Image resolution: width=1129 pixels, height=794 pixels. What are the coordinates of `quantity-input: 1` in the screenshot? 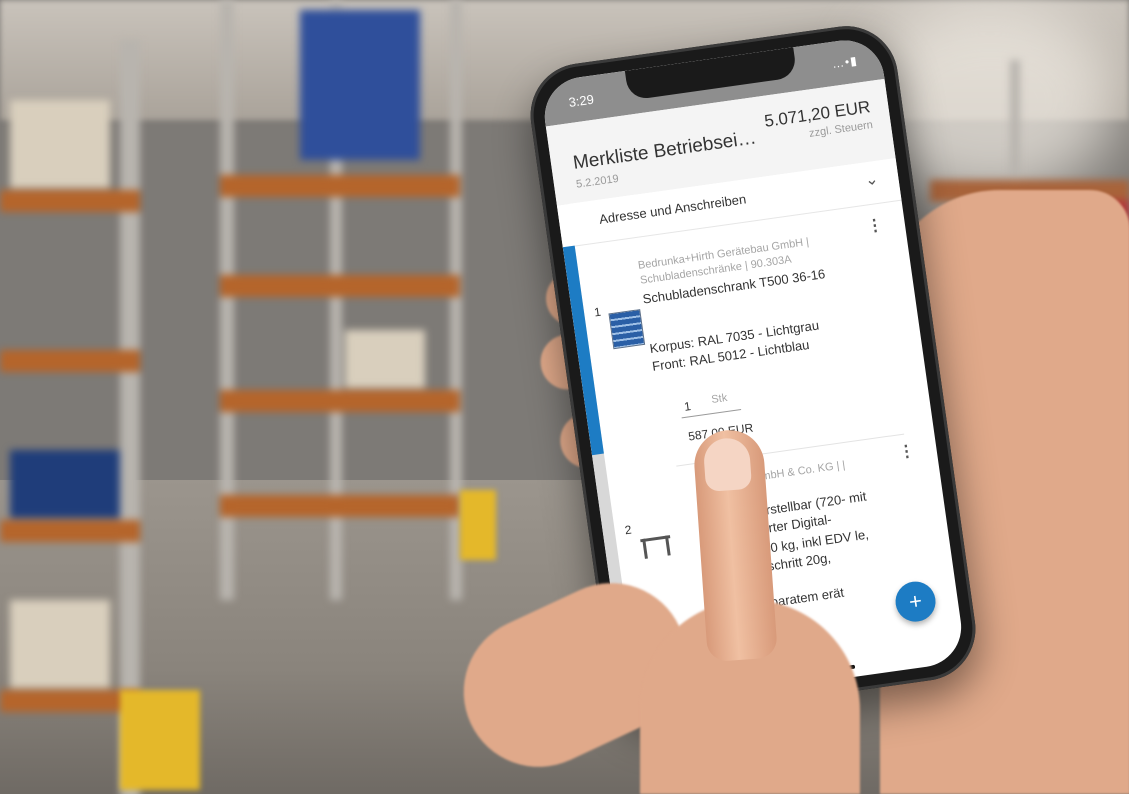 It's located at (687, 406).